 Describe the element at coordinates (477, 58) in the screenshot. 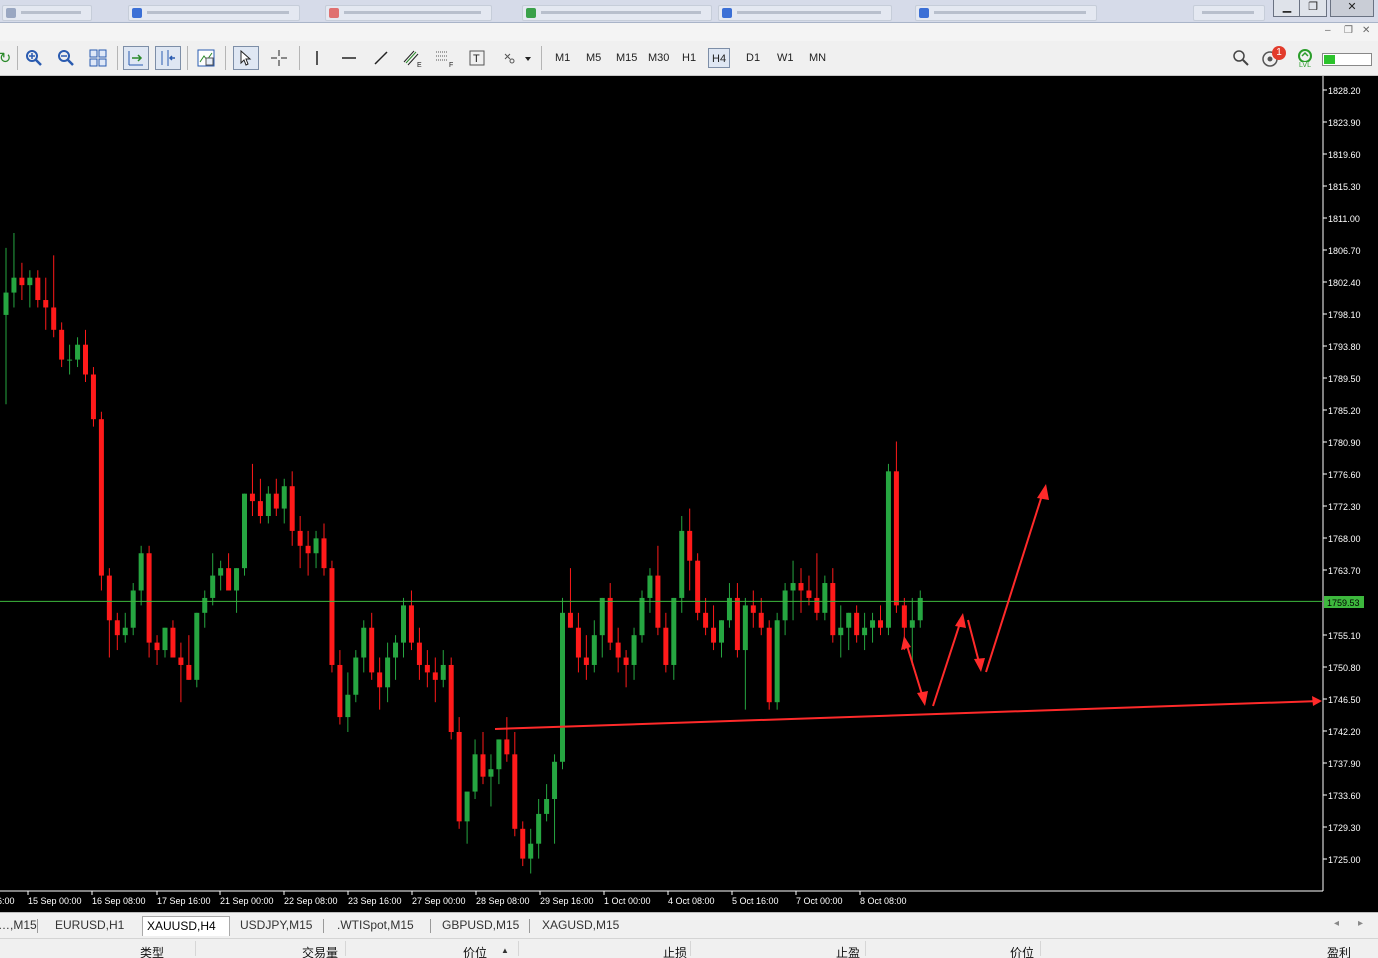

I see `text-label-icon: T` at that location.